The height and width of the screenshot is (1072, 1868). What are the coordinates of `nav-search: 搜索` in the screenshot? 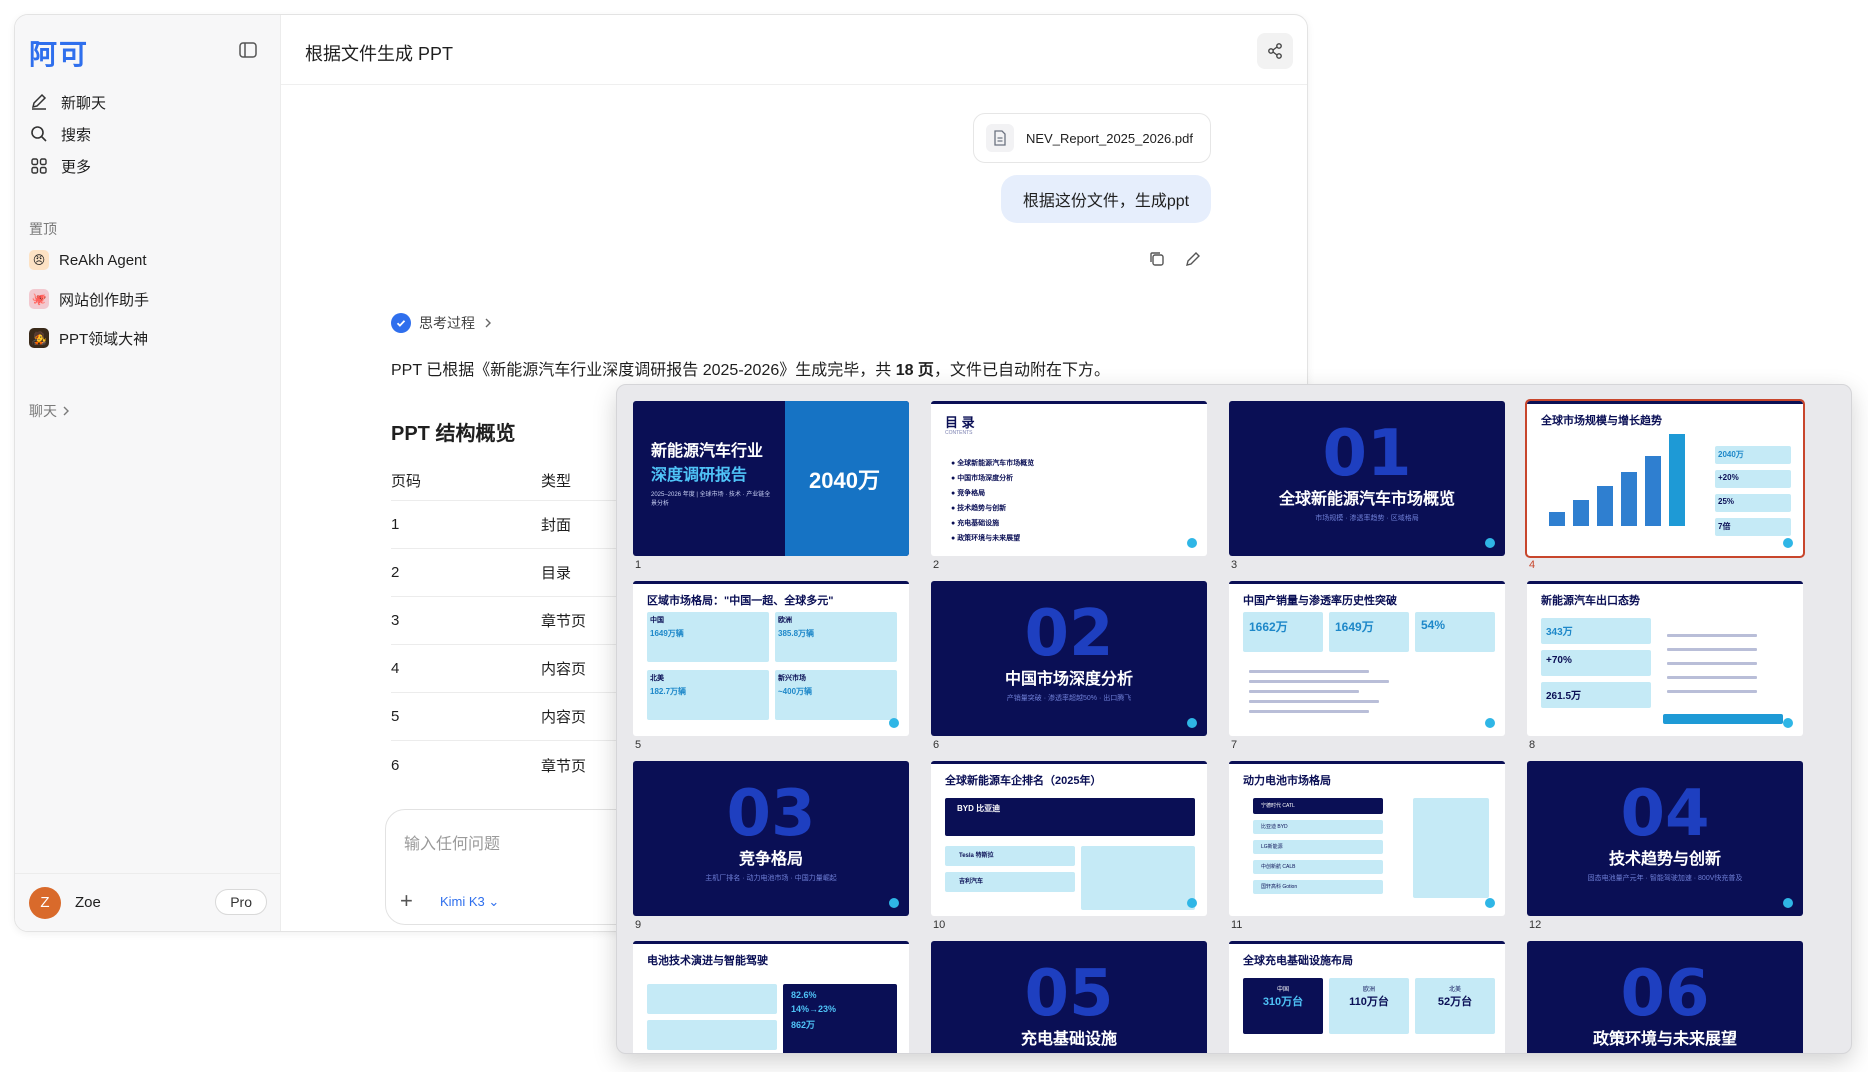 It's located at (60, 134).